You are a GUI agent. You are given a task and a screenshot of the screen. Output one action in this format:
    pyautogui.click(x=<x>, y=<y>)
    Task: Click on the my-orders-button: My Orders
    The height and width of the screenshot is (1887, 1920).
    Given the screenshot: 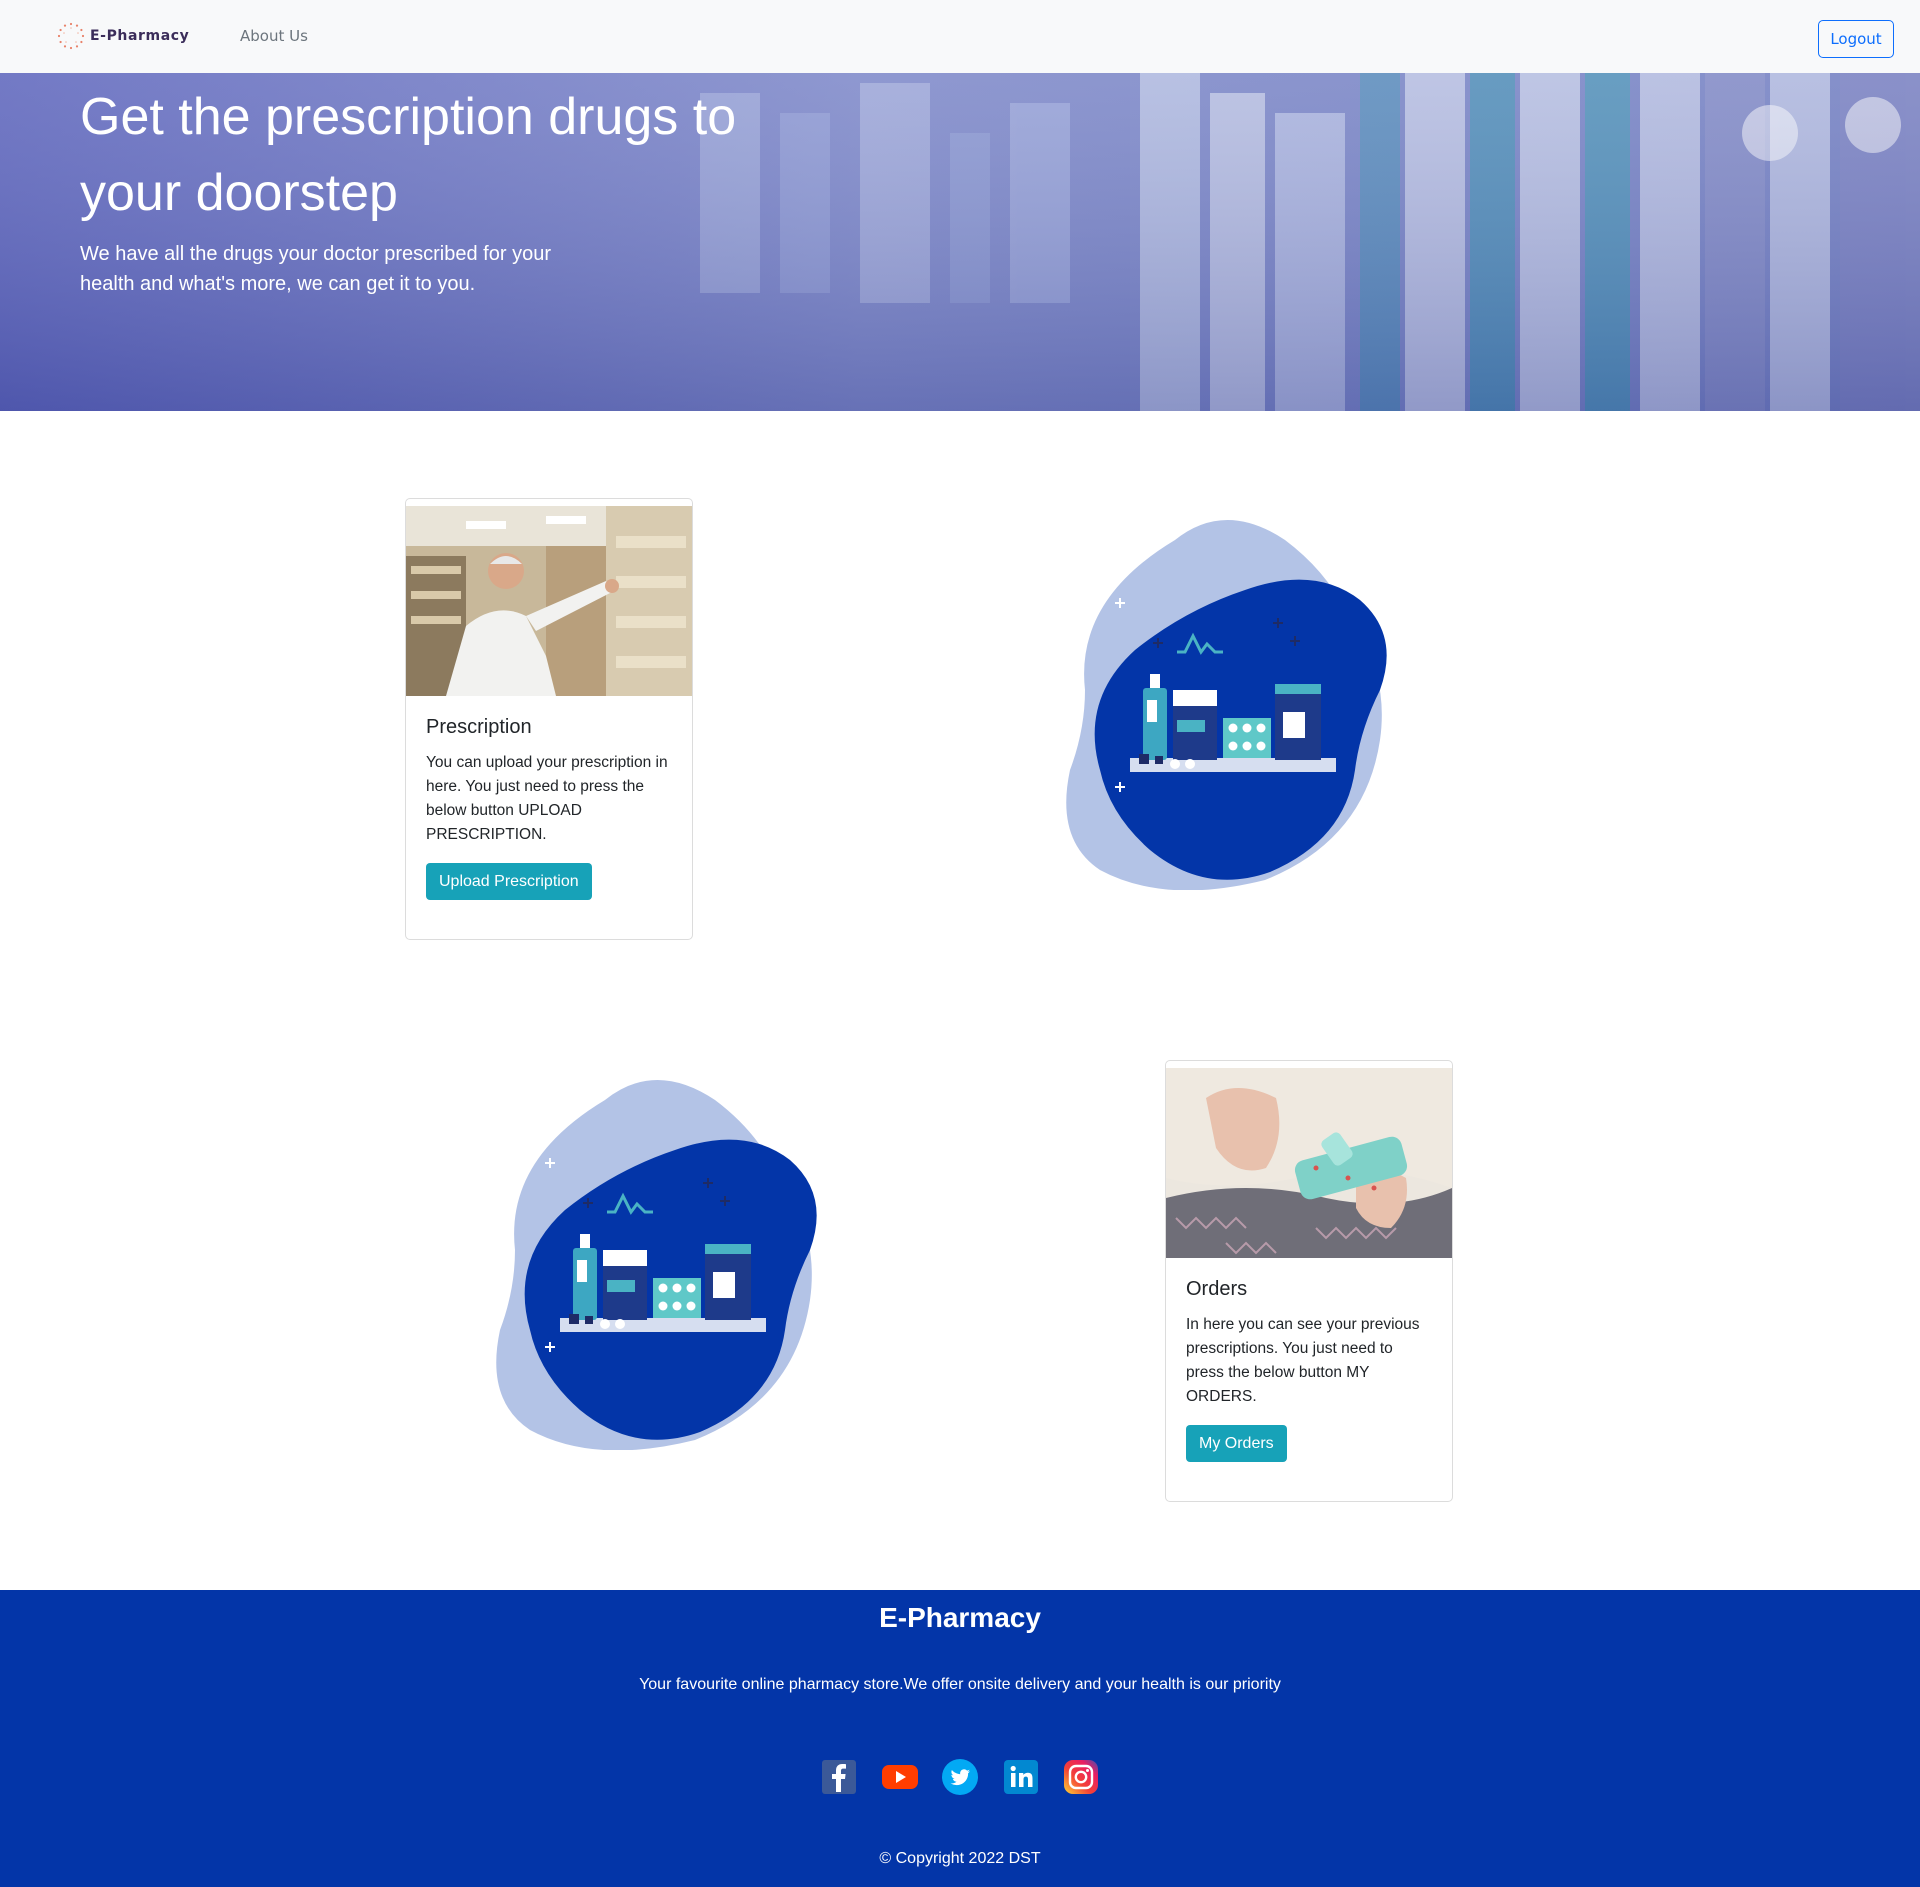 What is the action you would take?
    pyautogui.click(x=1236, y=1443)
    